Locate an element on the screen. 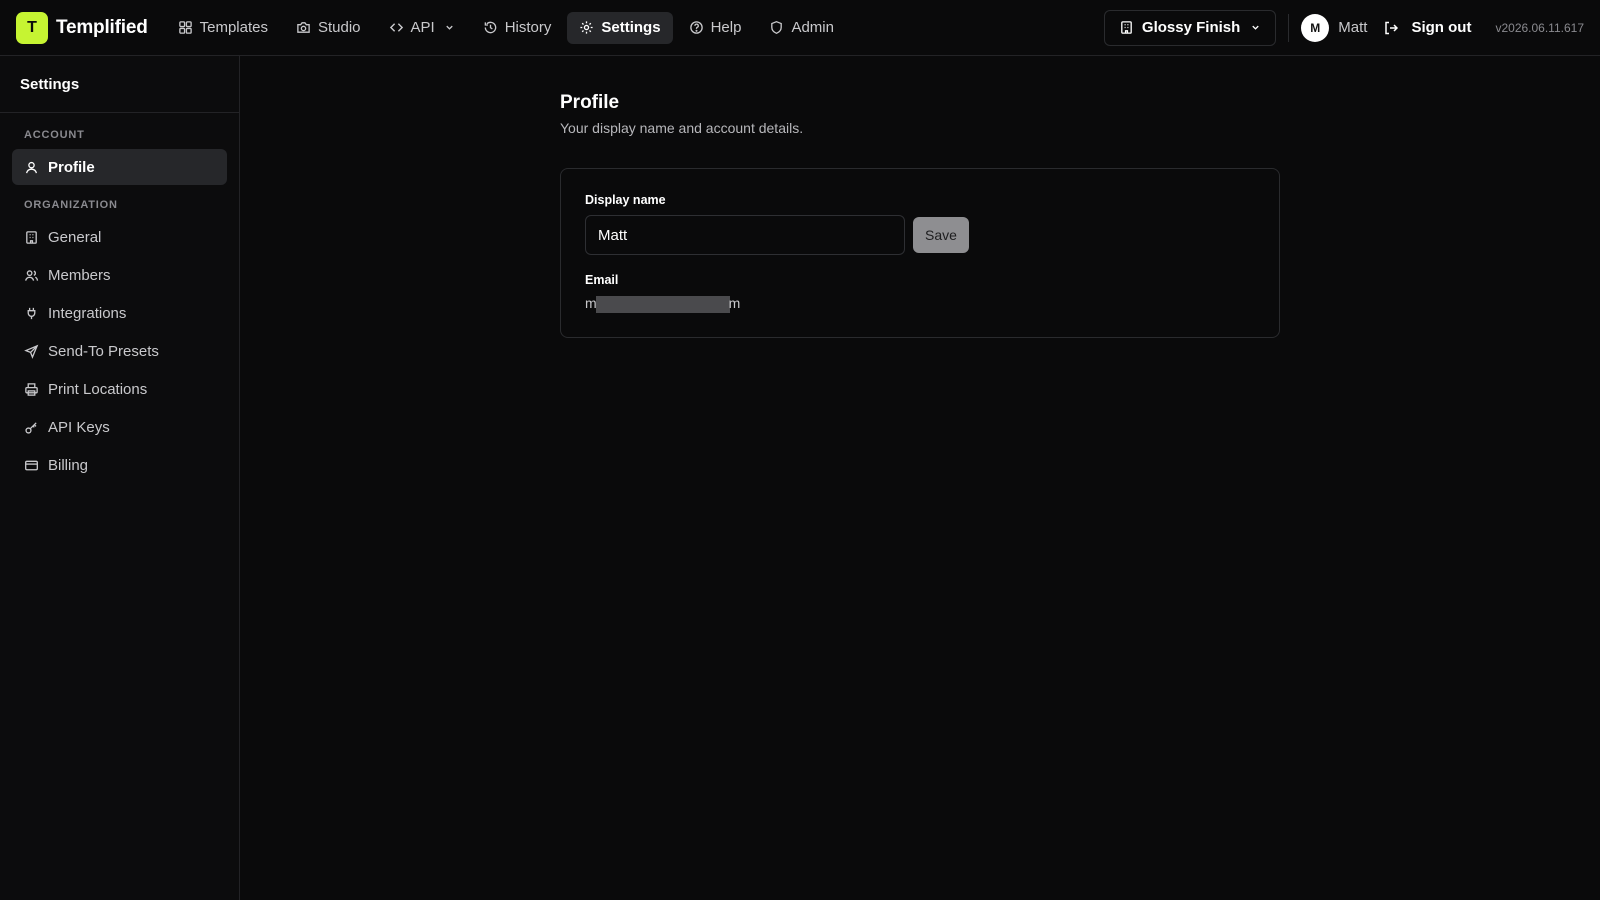 The width and height of the screenshot is (1600, 900). sidebar-item-label: API Keys is located at coordinates (79, 427).